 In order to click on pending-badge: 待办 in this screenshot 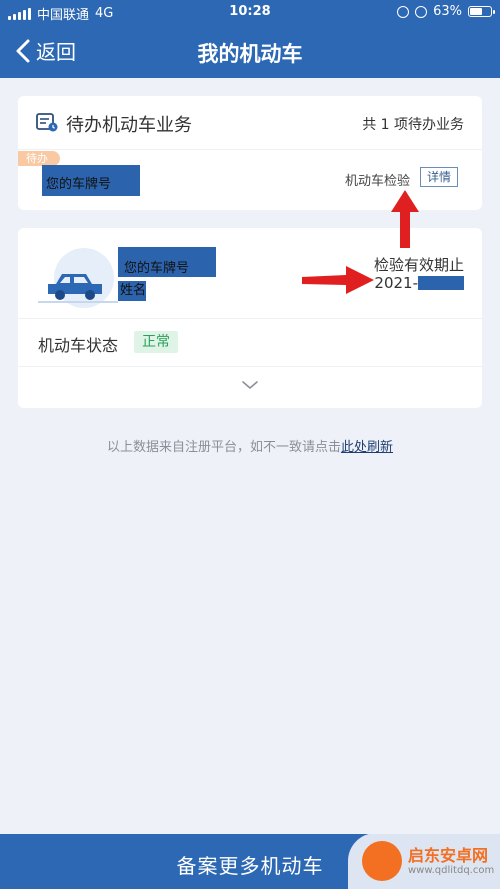, I will do `click(39, 158)`.